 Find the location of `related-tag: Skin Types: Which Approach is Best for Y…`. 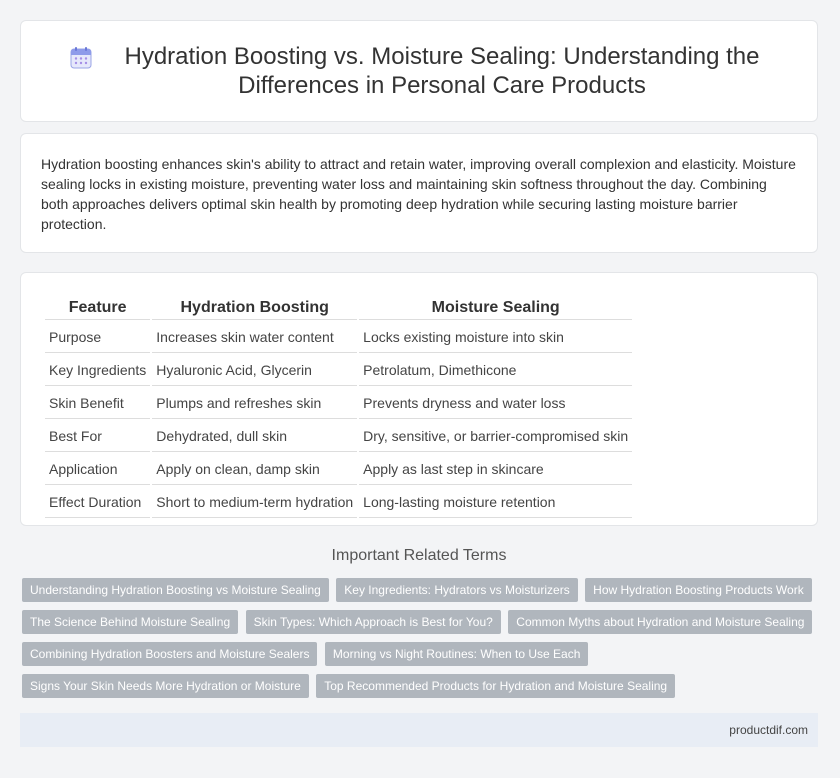

related-tag: Skin Types: Which Approach is Best for Y… is located at coordinates (373, 622).